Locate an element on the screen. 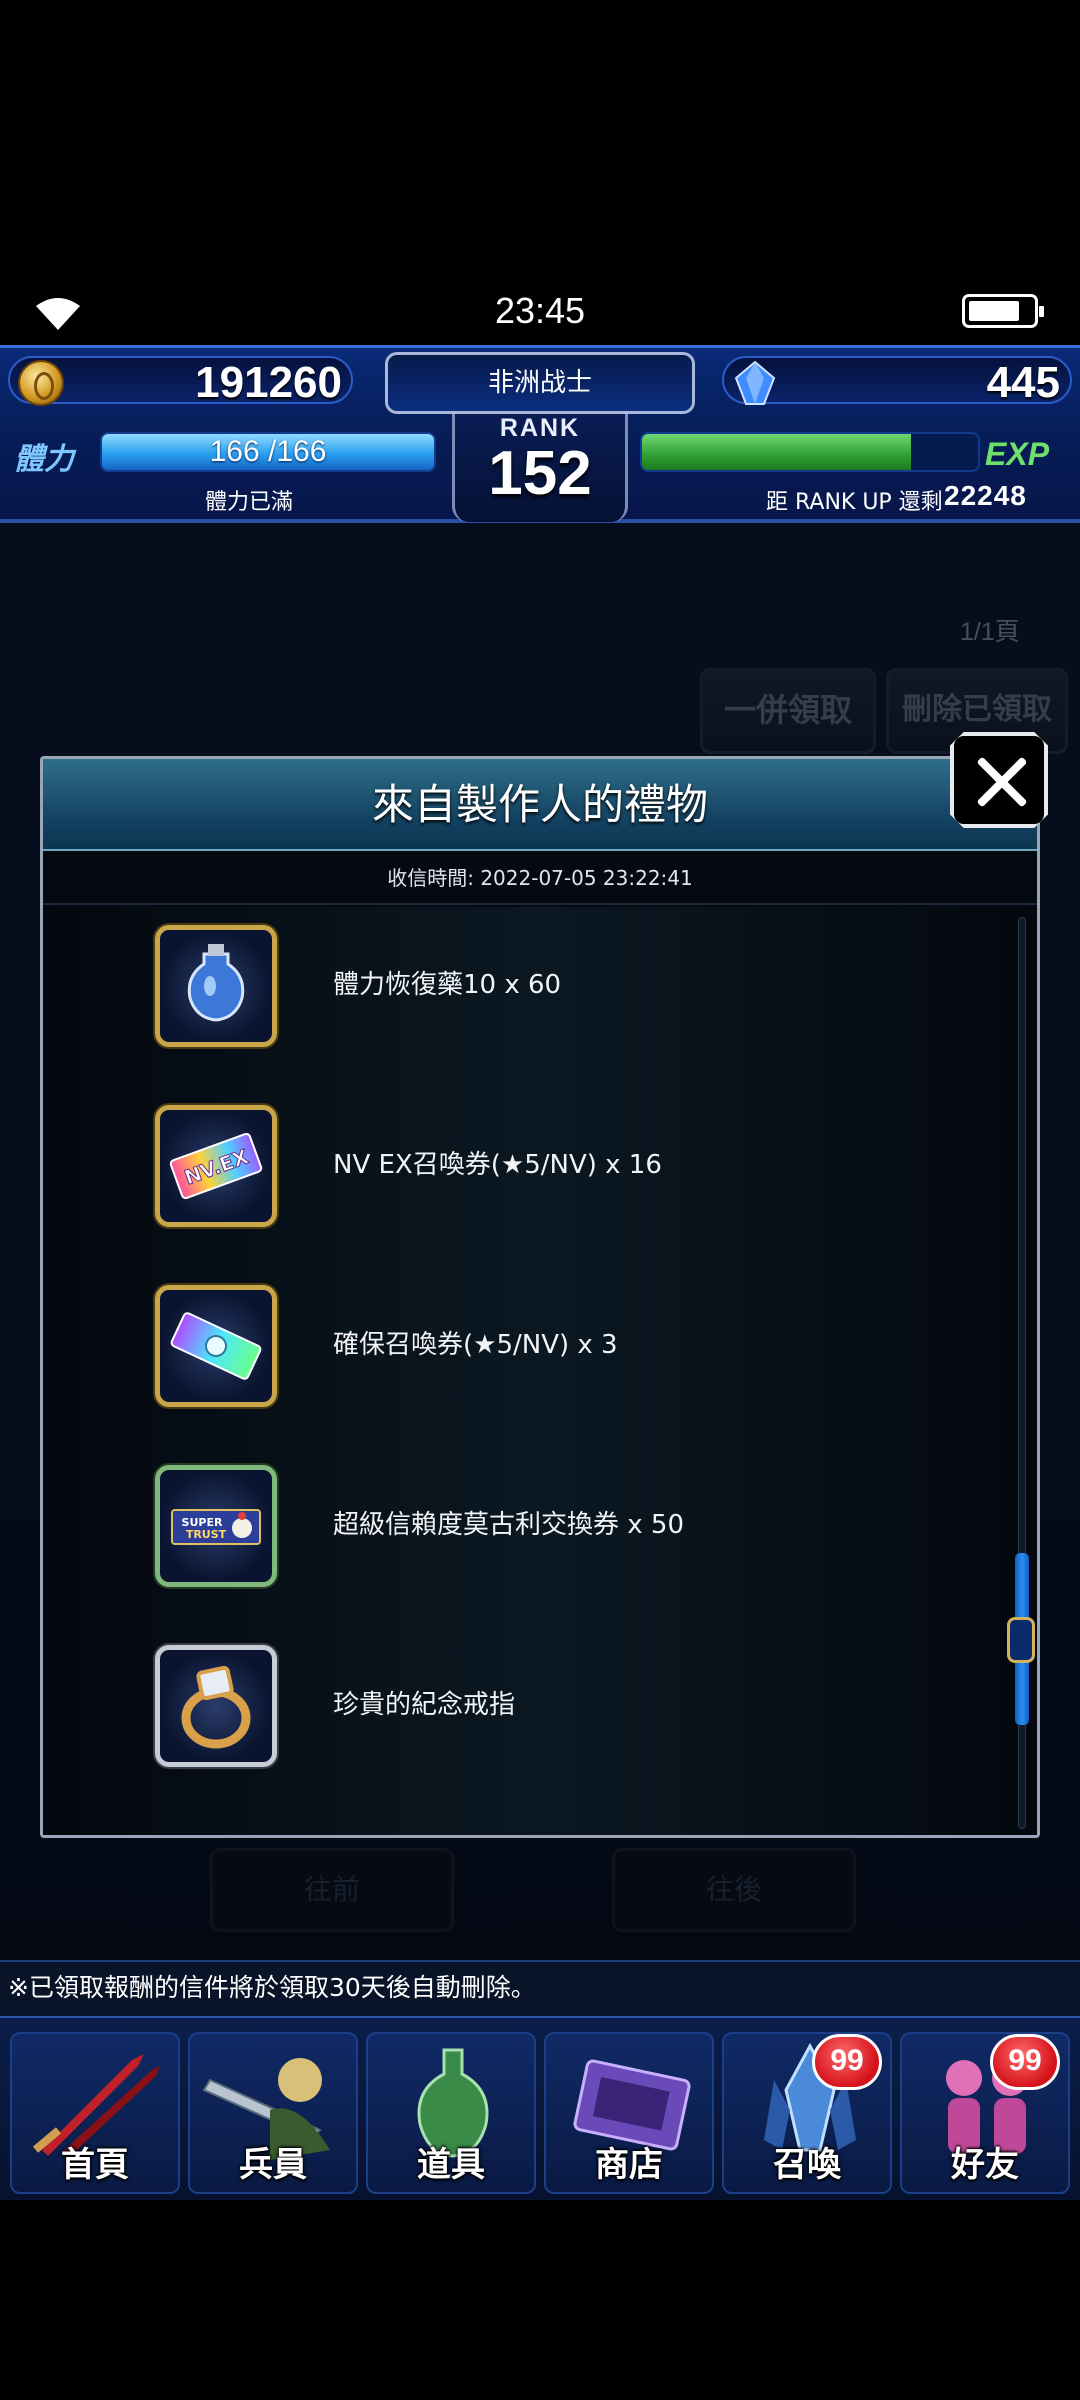 This screenshot has width=1080, height=2400. gift-item: 體力恢復藥10 x 60 is located at coordinates (523, 985).